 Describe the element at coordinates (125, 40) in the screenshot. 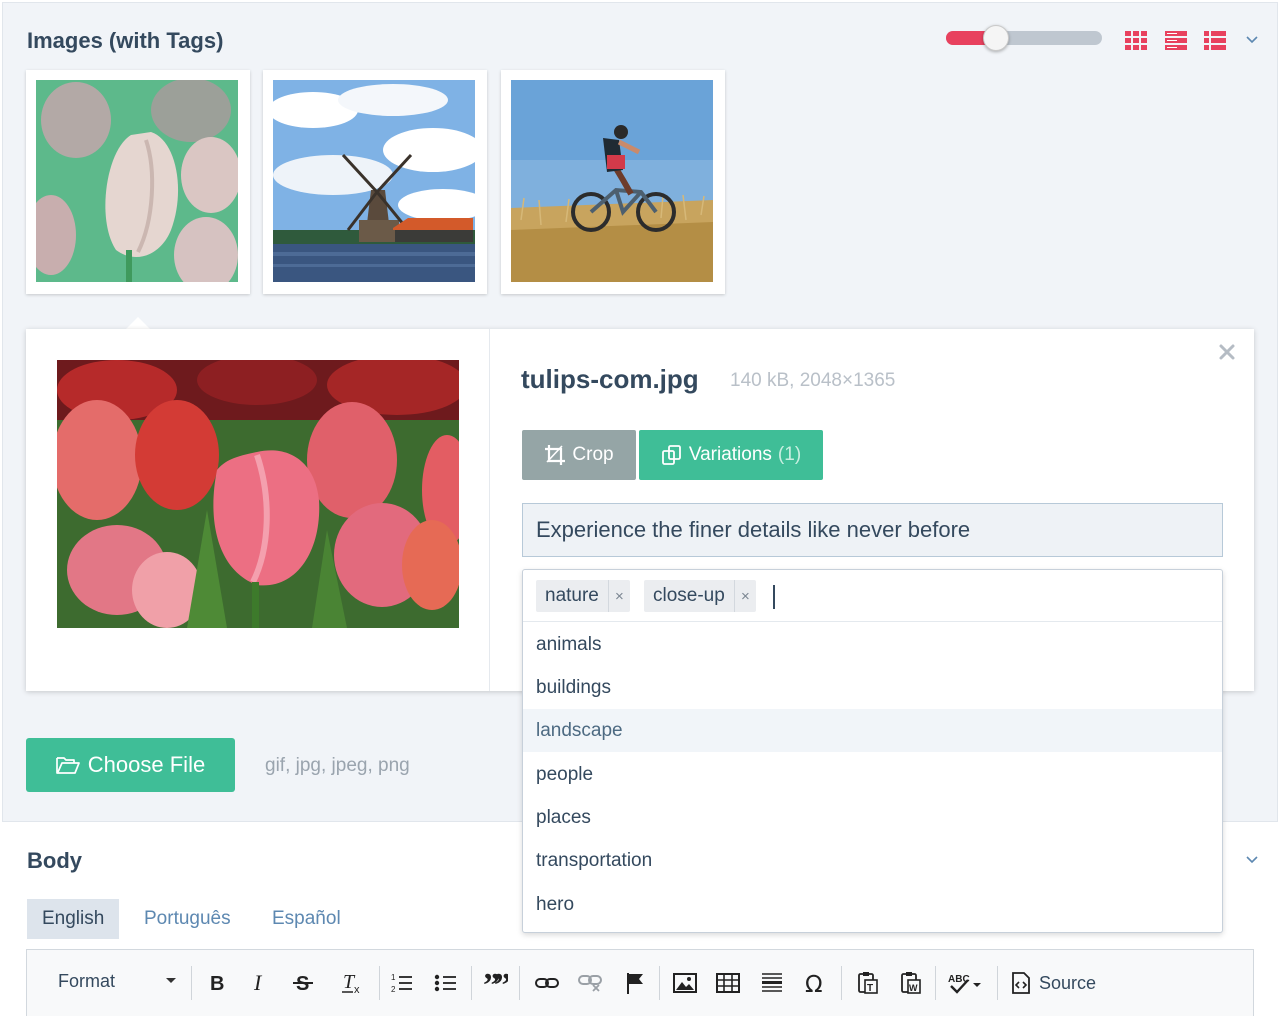

I see `images-section-title: Images (with Tags)` at that location.